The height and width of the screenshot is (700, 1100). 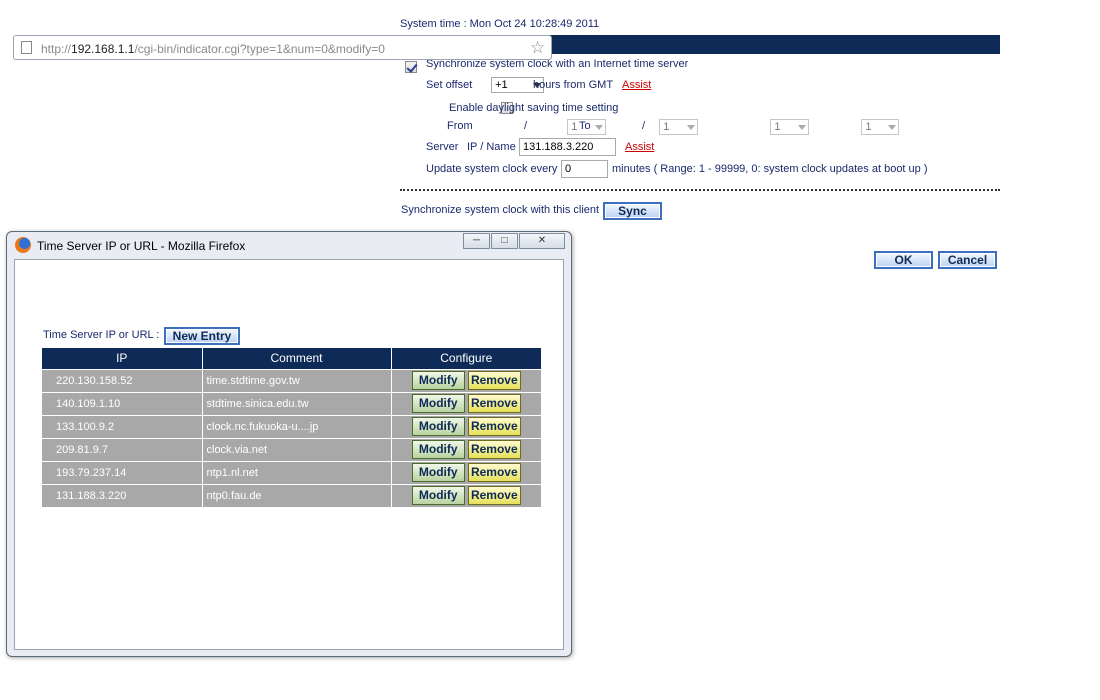 I want to click on table-row: 131.188.3.220 ntp0.fau.de Modify Remove, so click(x=292, y=495).